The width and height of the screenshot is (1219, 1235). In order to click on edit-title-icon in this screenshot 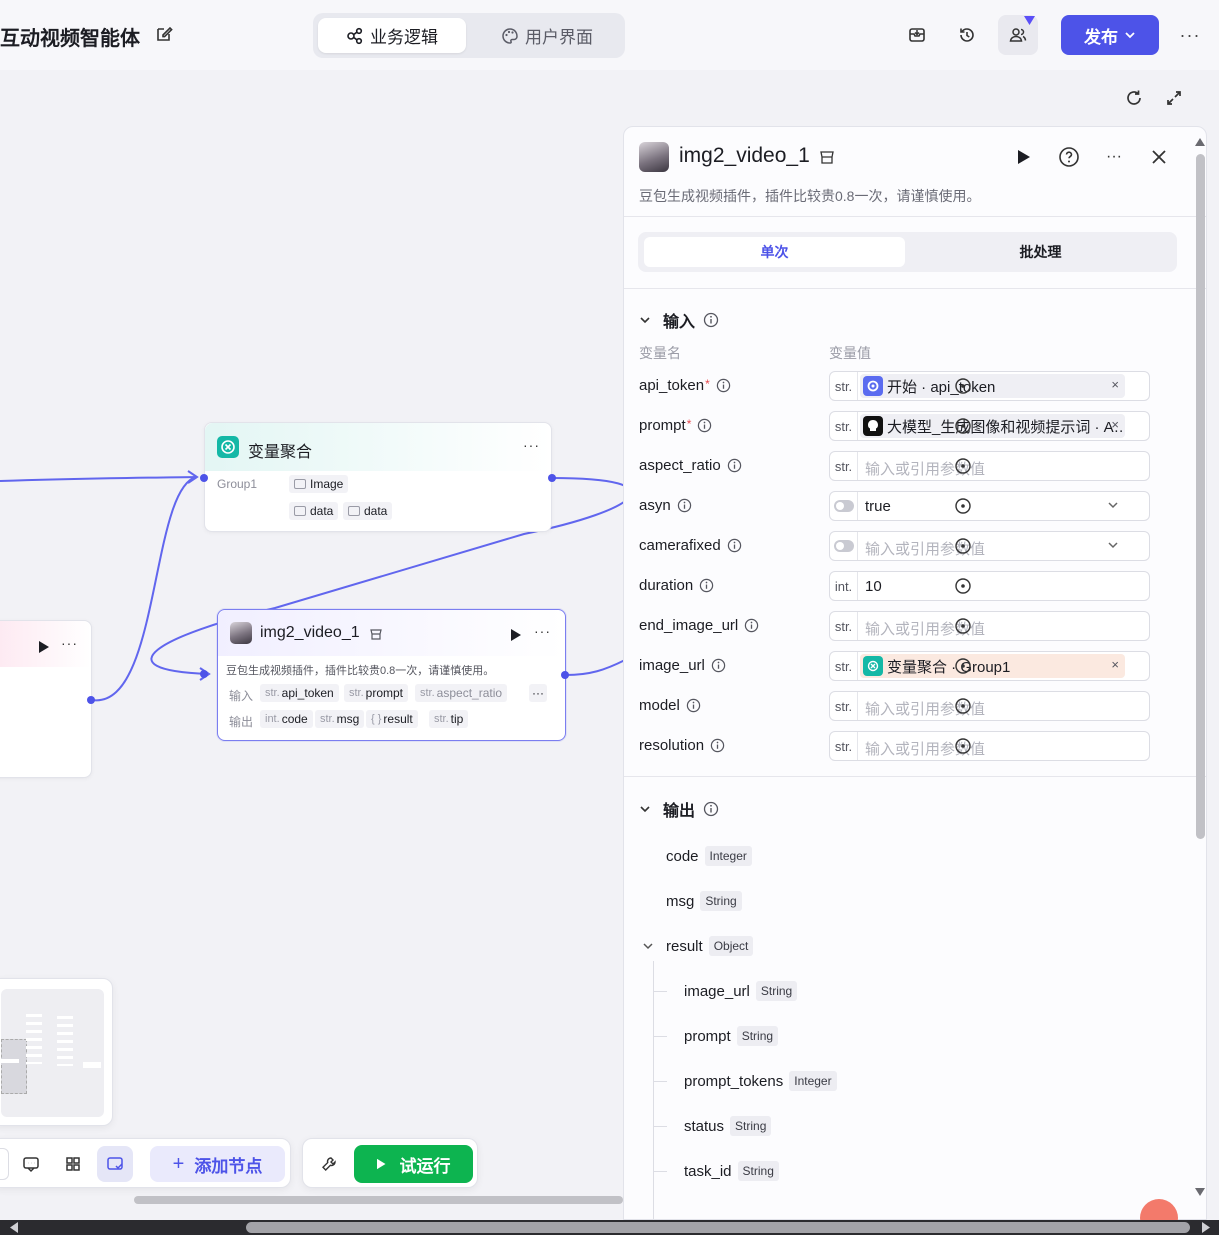, I will do `click(164, 34)`.